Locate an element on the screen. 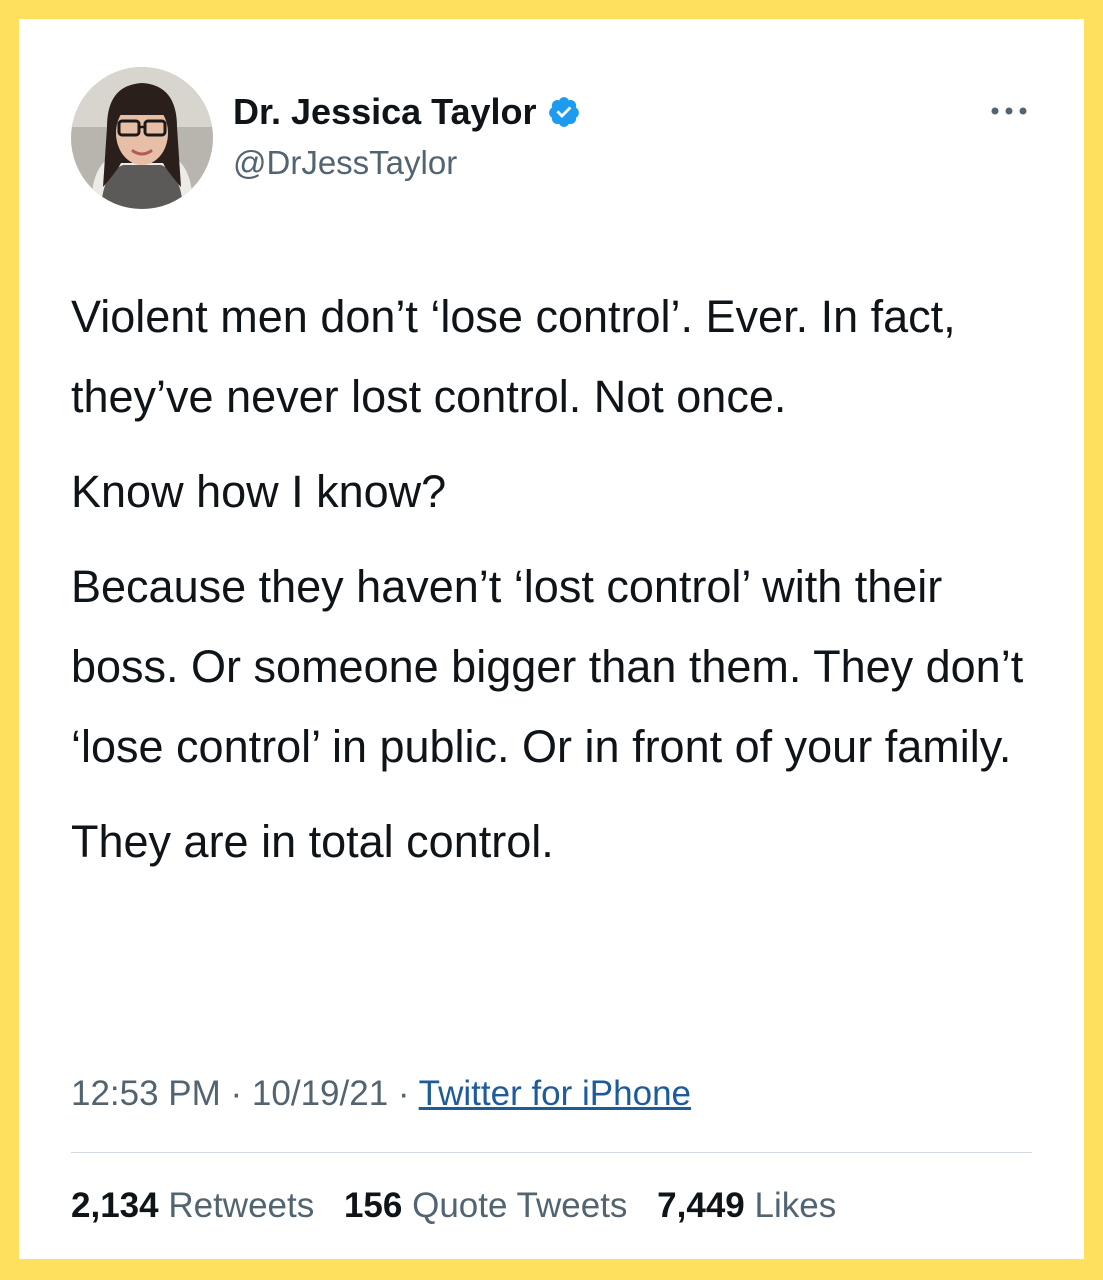 This screenshot has height=1280, width=1103. author-name-row: Dr. Jessica Taylor is located at coordinates (407, 112).